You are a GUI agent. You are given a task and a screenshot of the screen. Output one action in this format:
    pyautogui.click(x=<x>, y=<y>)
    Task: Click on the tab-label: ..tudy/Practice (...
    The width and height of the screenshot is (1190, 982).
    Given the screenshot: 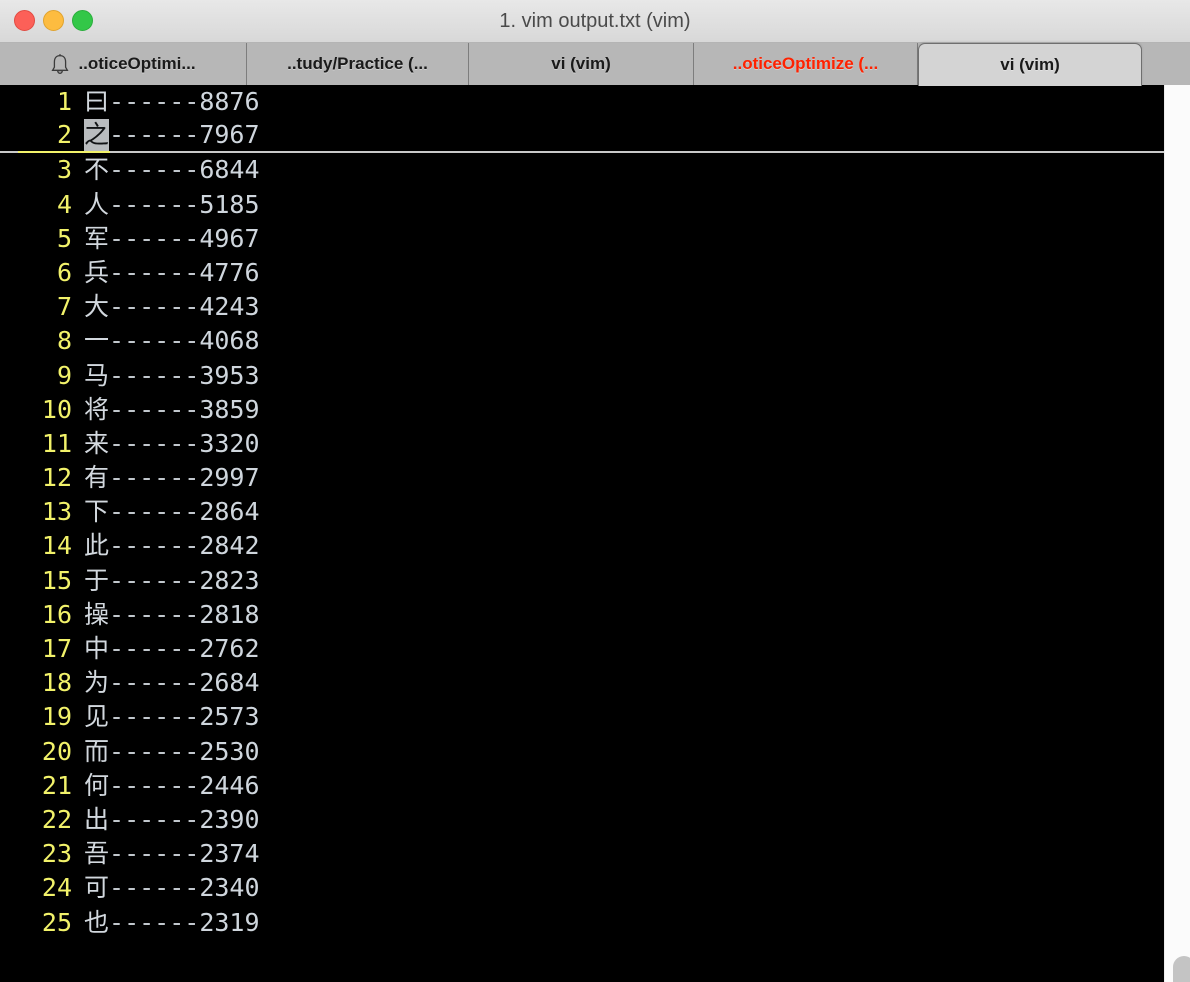 What is the action you would take?
    pyautogui.click(x=357, y=63)
    